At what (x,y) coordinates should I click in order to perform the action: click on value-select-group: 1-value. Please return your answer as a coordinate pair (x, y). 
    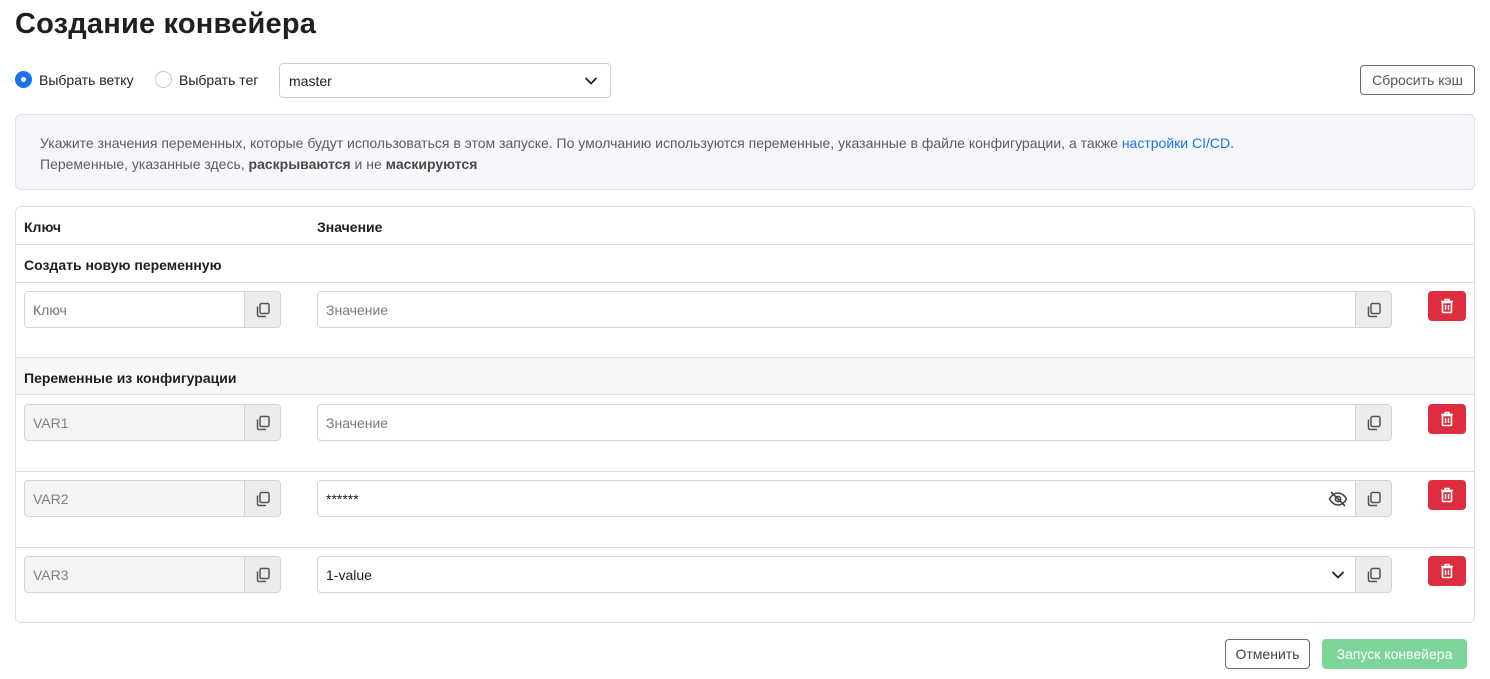
    Looking at the image, I should click on (854, 574).